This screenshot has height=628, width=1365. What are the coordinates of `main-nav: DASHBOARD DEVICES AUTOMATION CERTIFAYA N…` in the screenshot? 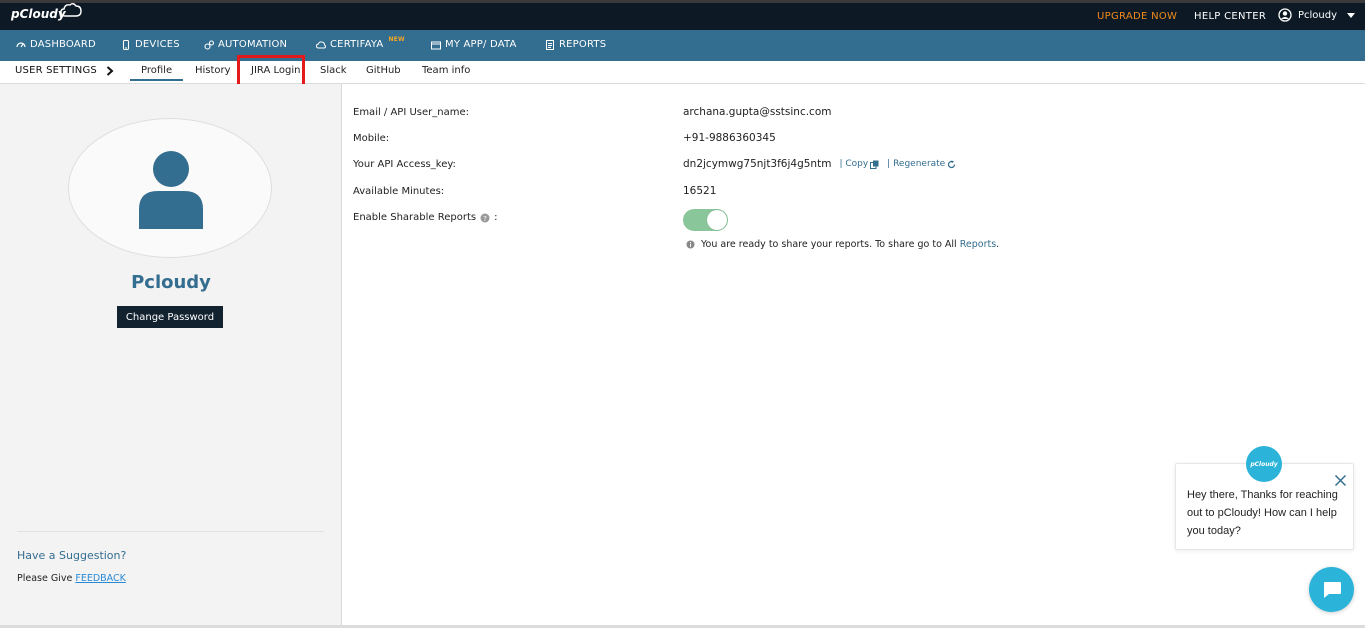 It's located at (682, 45).